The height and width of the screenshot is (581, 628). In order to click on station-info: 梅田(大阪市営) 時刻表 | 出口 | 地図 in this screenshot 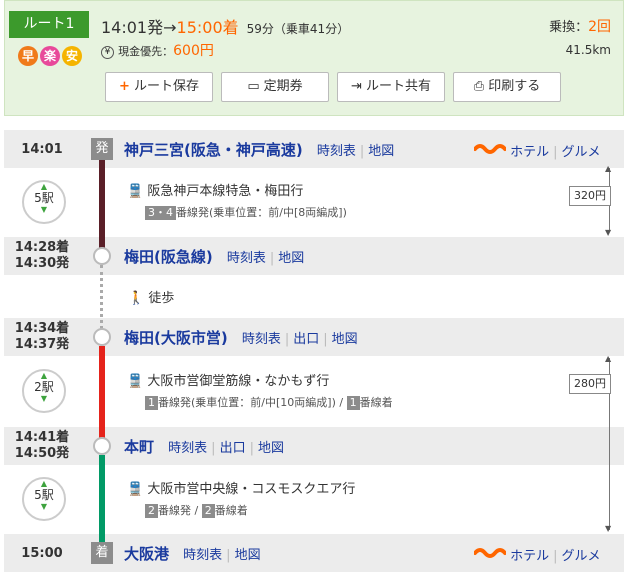, I will do `click(241, 338)`.